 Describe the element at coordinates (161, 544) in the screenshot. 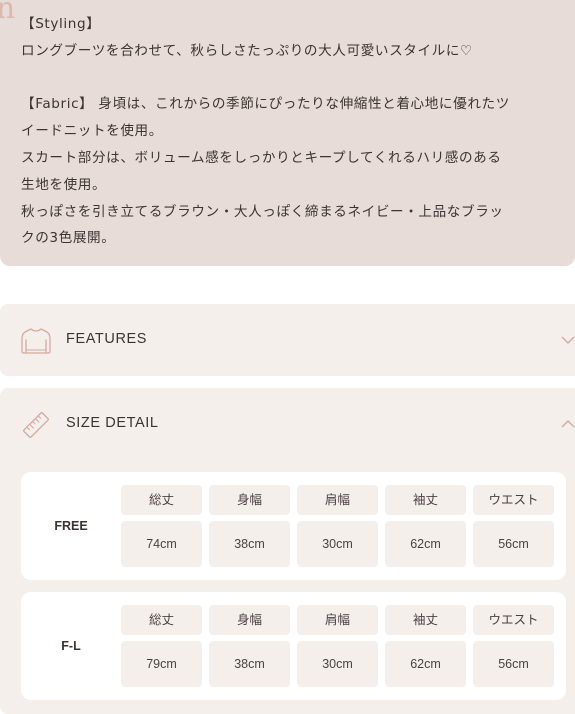

I see `size-value-length: 74cm` at that location.